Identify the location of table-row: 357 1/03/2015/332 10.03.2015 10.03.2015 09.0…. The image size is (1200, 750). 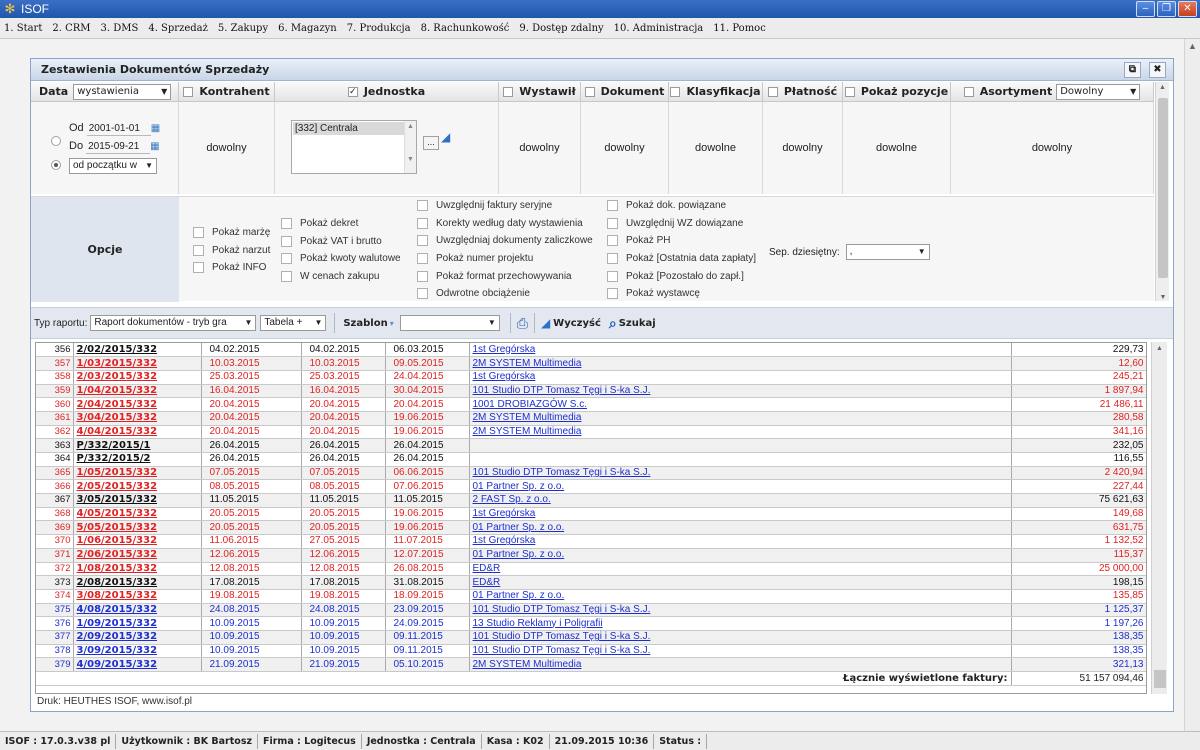
(591, 363).